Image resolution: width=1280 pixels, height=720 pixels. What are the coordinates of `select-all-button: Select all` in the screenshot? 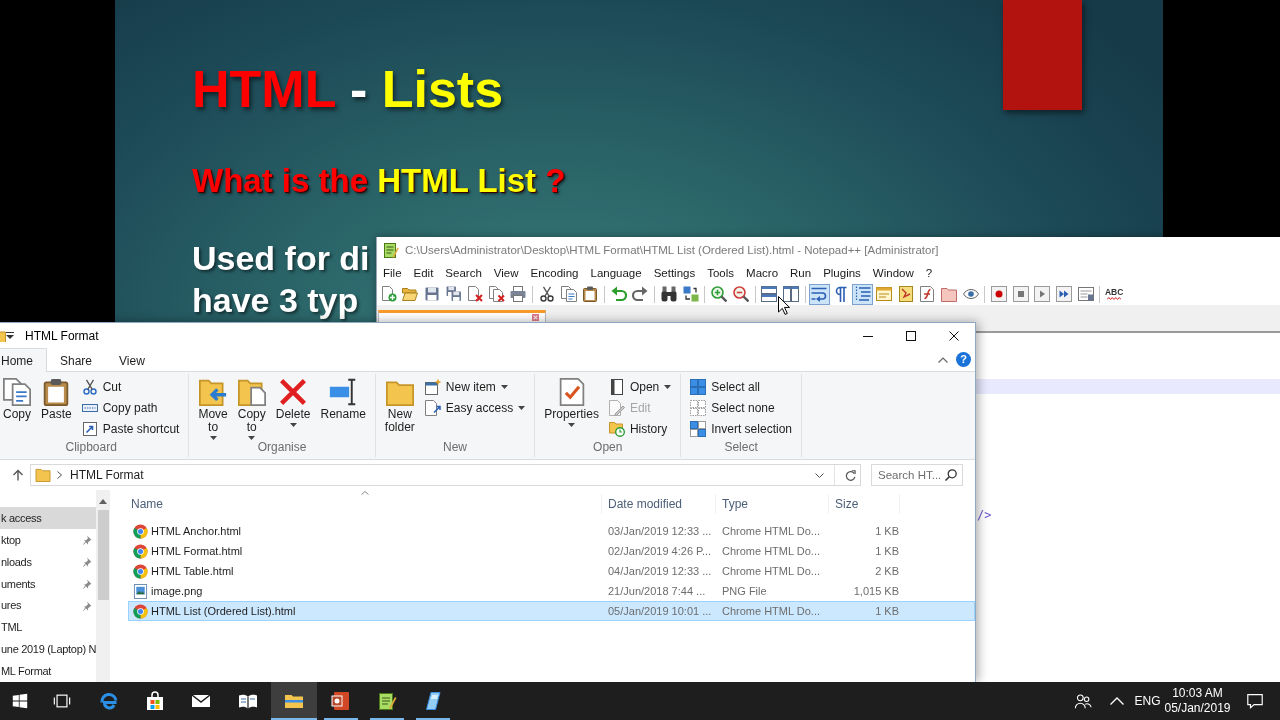 It's located at (741, 386).